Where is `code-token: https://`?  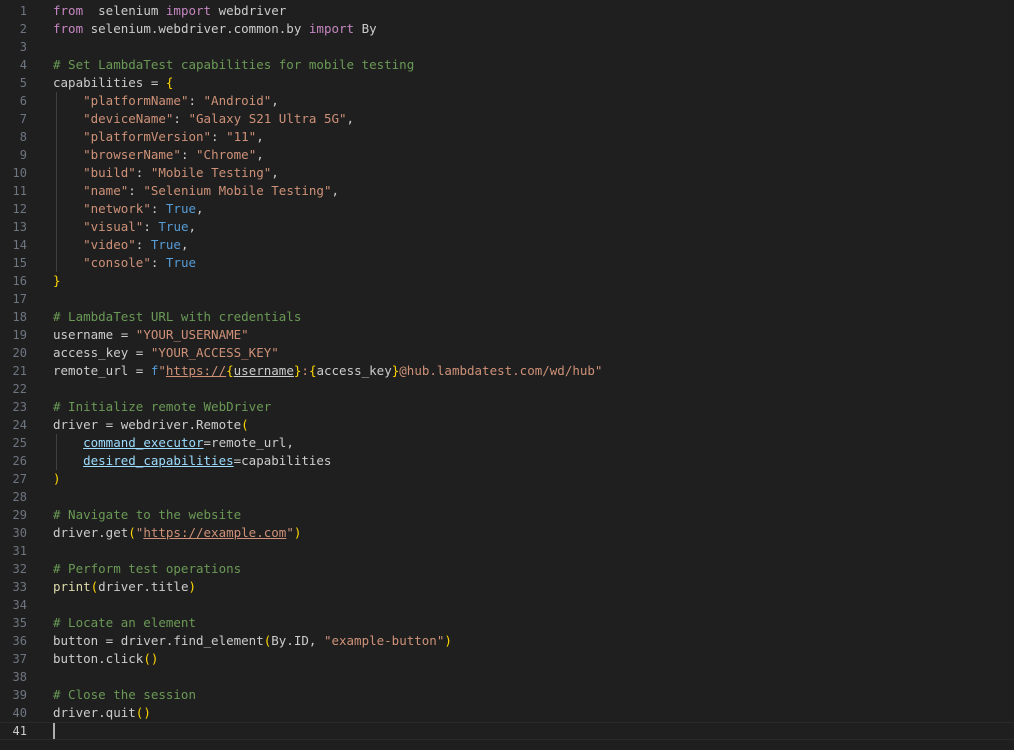
code-token: https:// is located at coordinates (196, 370).